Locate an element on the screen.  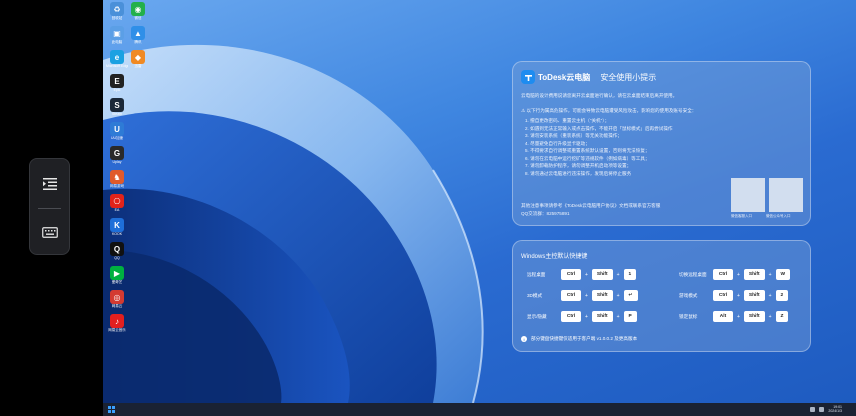
tip-item: 8. 请勿通过云电脑进行违法操作，发现后将停止服务 is located at coordinates (578, 173).